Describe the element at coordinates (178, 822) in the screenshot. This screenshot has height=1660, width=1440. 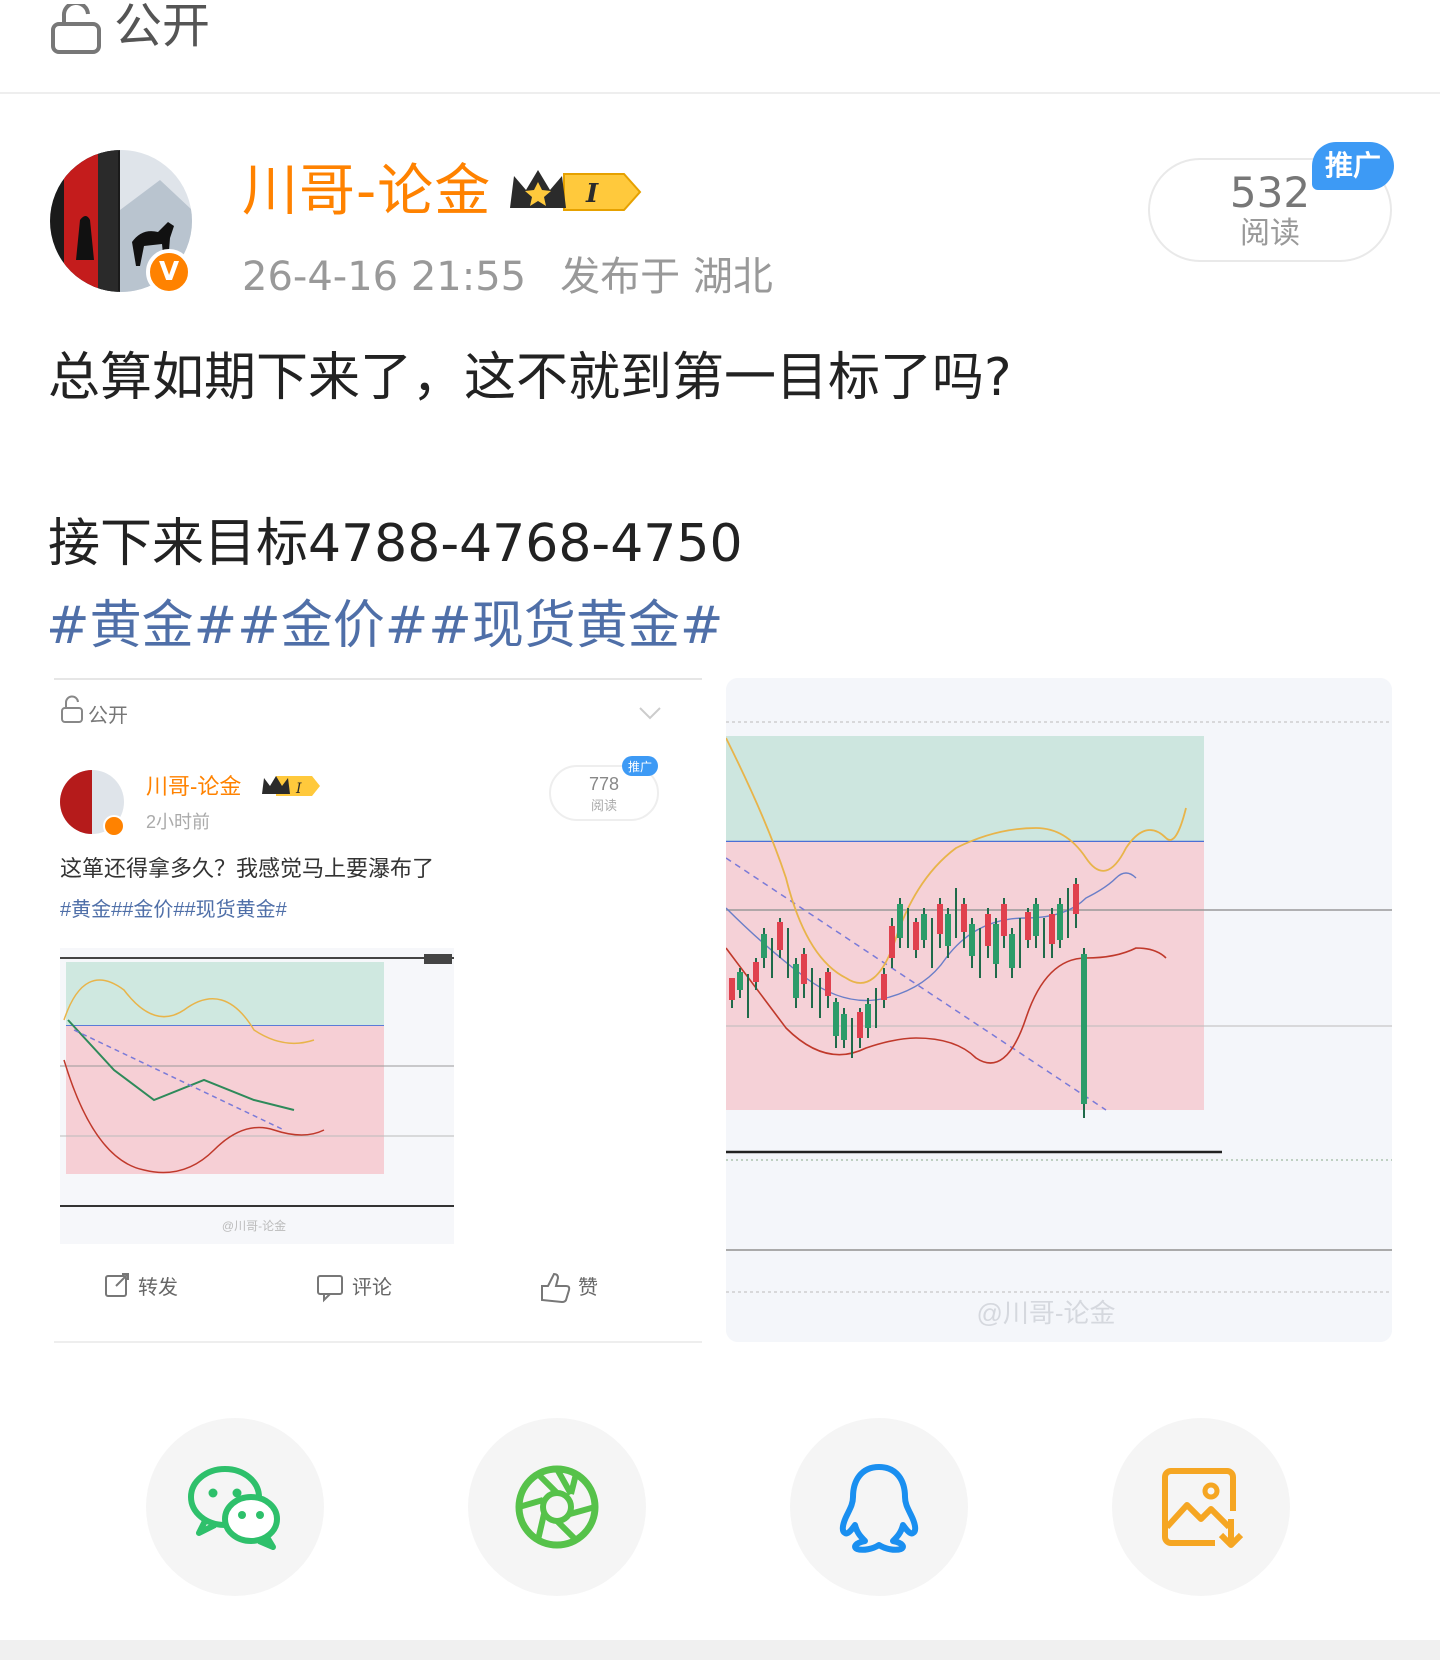
I see `embedded-time: 2小时前` at that location.